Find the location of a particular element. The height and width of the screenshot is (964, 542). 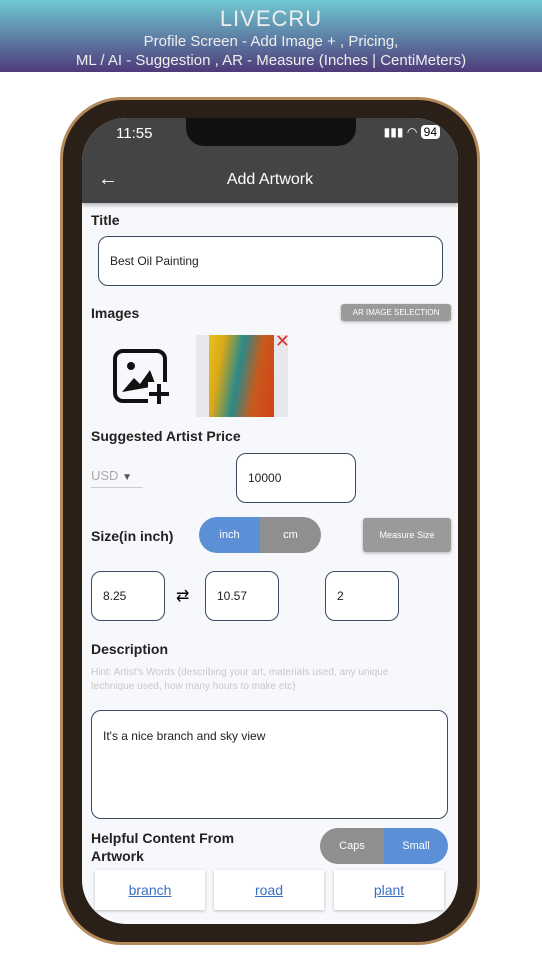

status-time: 11:55 is located at coordinates (134, 133).